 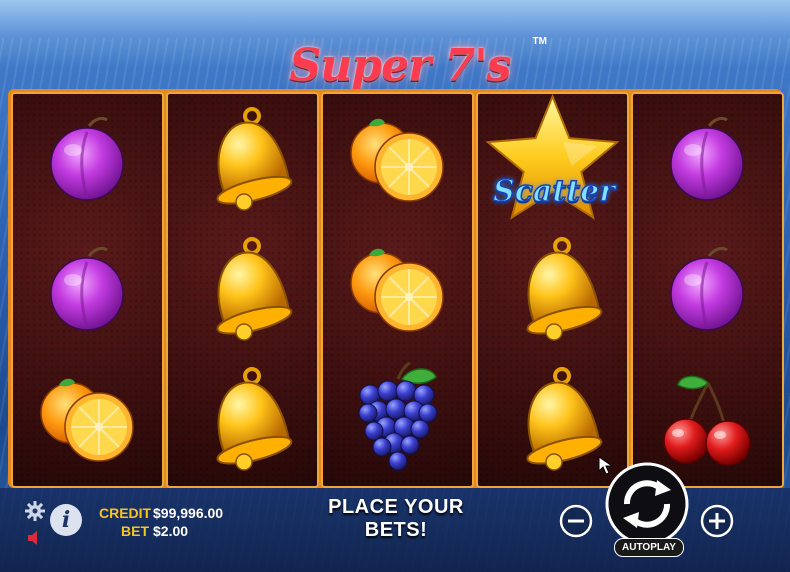 I want to click on minus-icon, so click(x=576, y=521).